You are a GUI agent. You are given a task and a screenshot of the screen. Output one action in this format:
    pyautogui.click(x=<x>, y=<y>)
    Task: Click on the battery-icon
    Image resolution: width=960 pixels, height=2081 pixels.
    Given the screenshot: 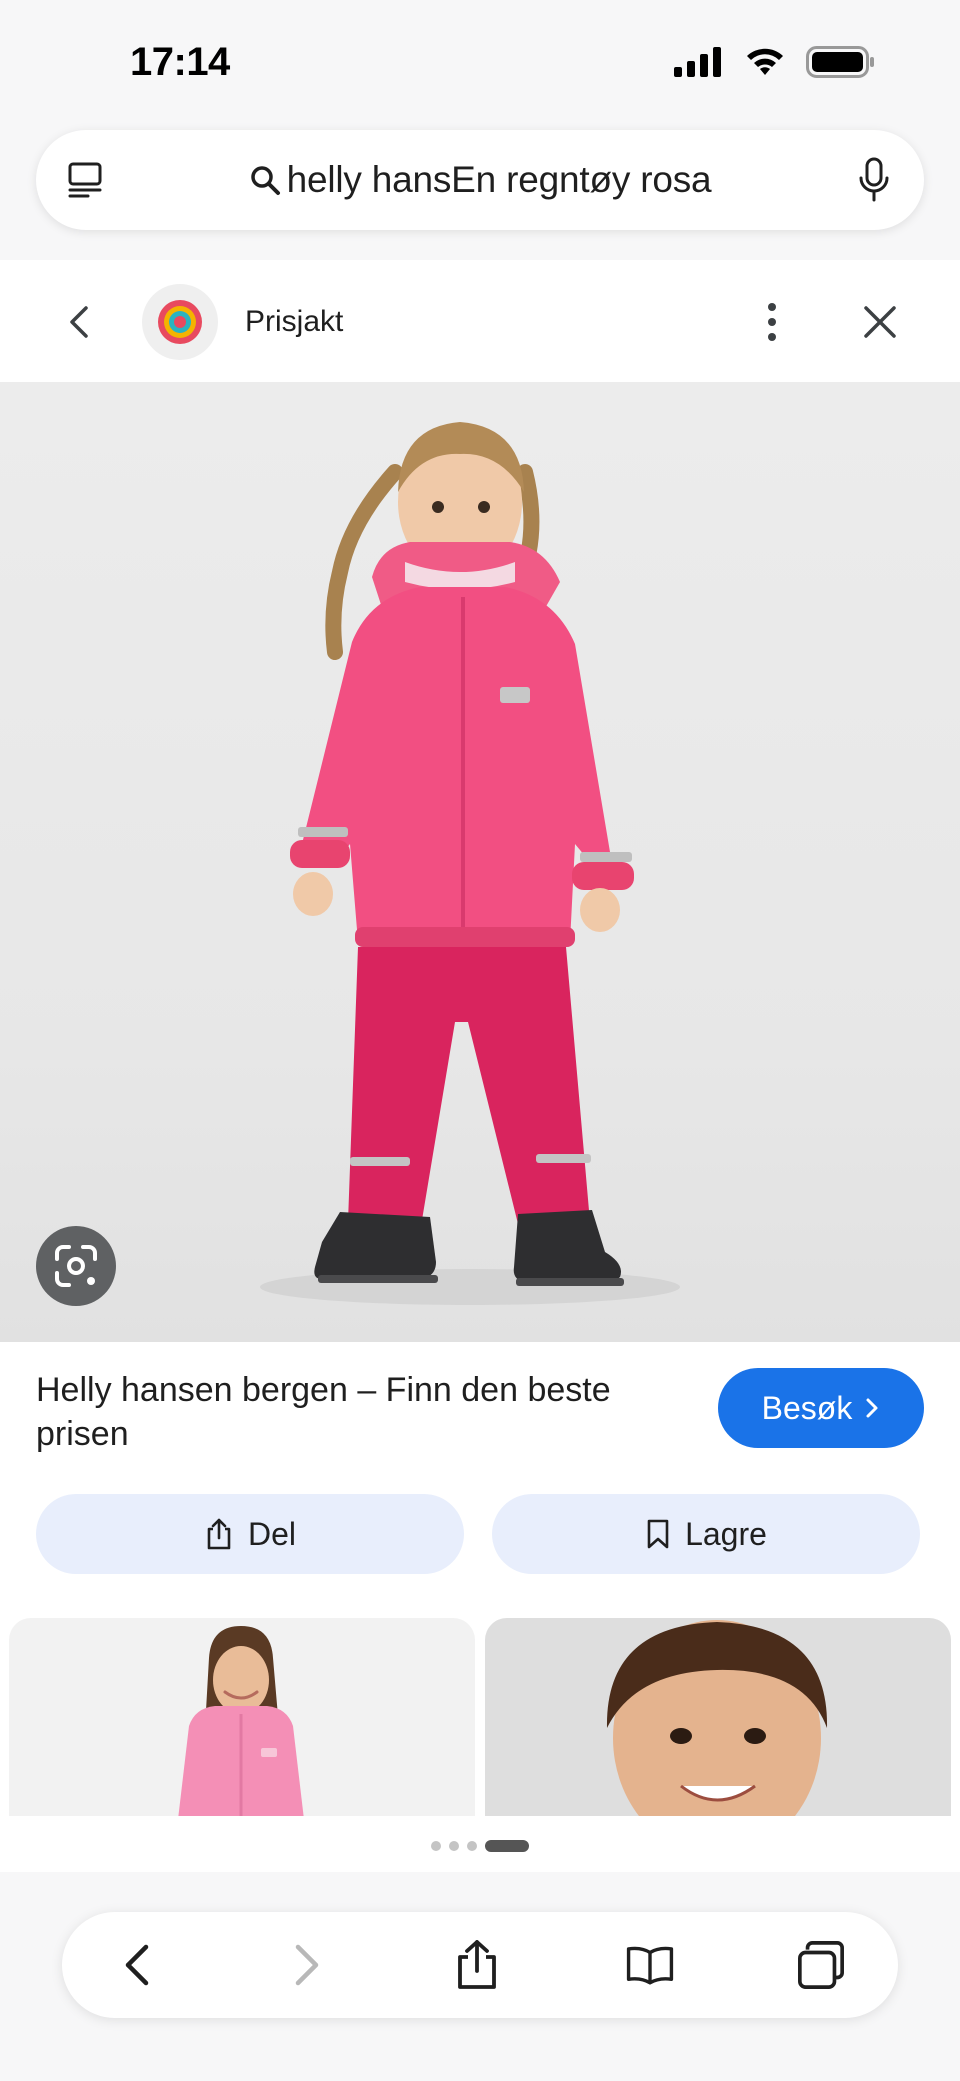 What is the action you would take?
    pyautogui.click(x=840, y=62)
    